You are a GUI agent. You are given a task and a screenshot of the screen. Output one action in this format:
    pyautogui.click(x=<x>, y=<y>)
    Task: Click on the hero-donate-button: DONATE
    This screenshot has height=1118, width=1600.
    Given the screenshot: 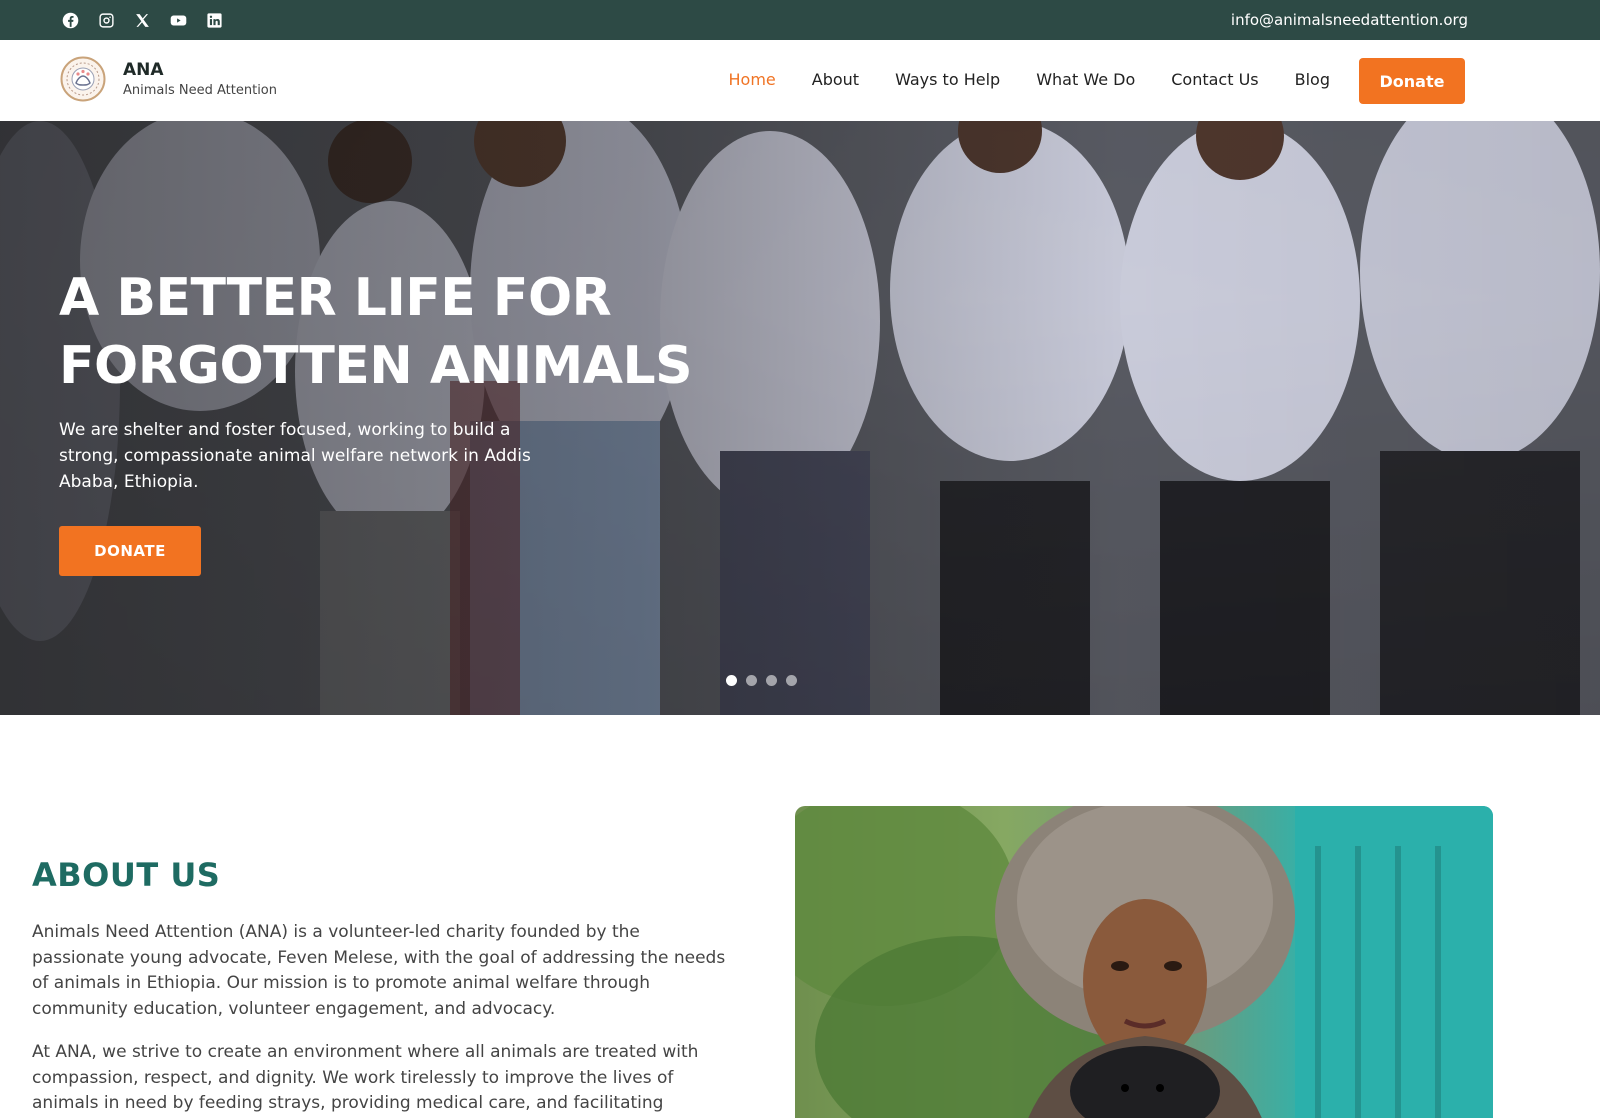 What is the action you would take?
    pyautogui.click(x=130, y=551)
    